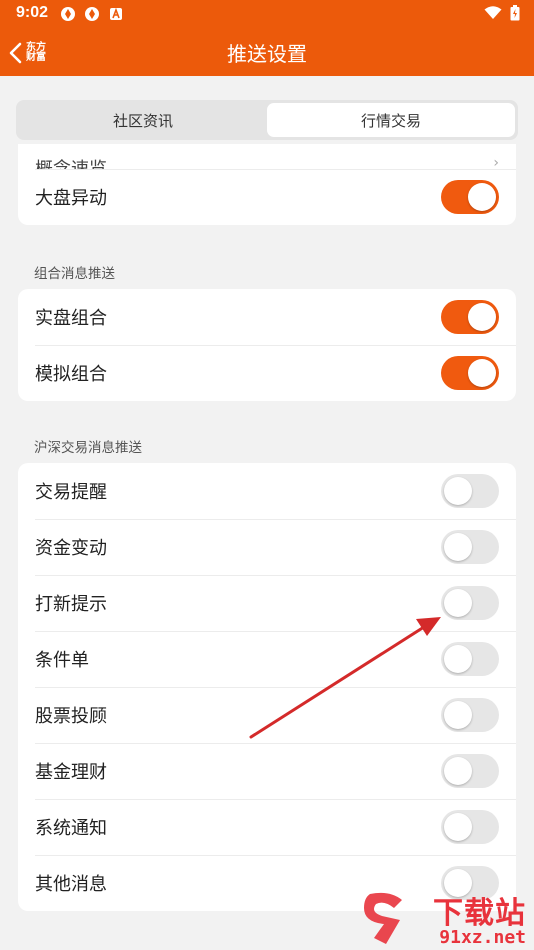 The height and width of the screenshot is (950, 534). Describe the element at coordinates (479, 913) in the screenshot. I see `watermark-top-text: 下载站` at that location.